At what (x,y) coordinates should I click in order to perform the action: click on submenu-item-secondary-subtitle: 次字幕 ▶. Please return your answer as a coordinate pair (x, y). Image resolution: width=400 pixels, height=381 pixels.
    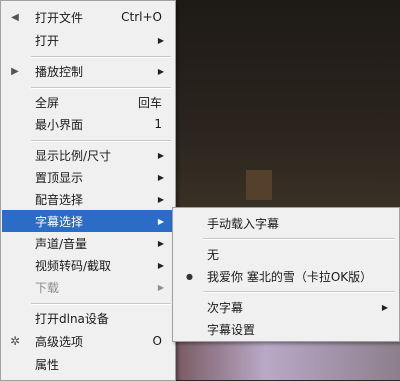
    Looking at the image, I should click on (286, 307).